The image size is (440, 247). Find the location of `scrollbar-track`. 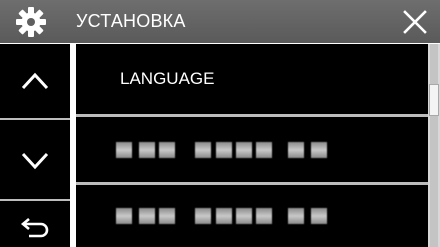

scrollbar-track is located at coordinates (434, 145).